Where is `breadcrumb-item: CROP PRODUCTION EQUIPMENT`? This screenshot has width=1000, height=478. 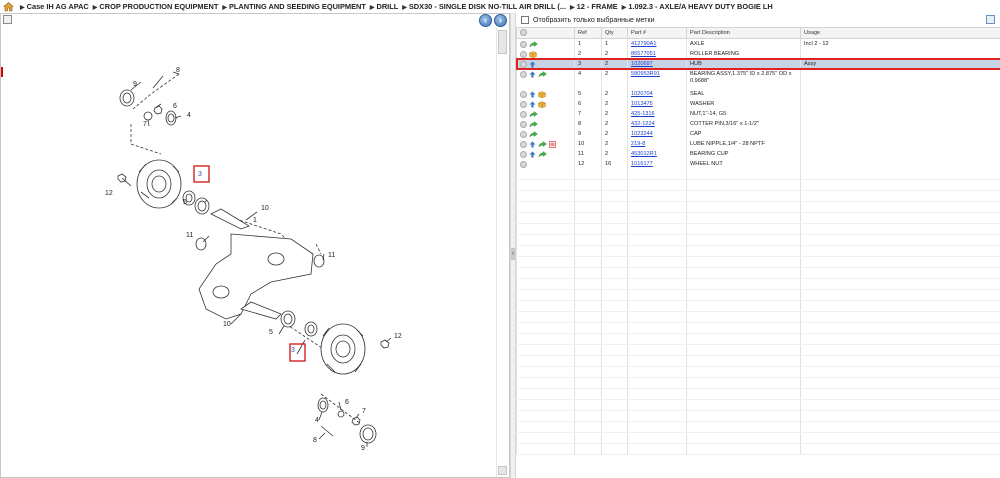
breadcrumb-item: CROP PRODUCTION EQUIPMENT is located at coordinates (158, 6).